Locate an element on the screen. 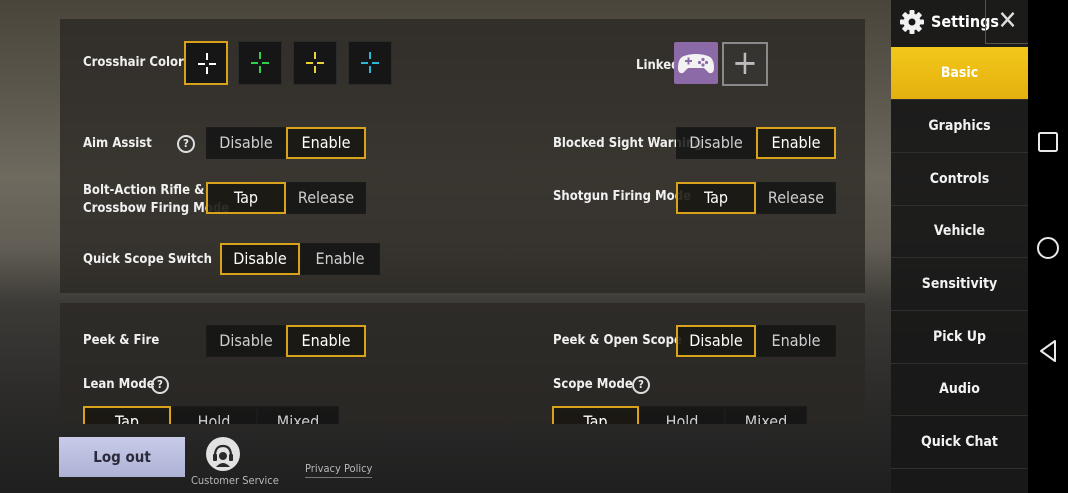 This screenshot has height=493, width=1068. scope-mode-help-icon: ? is located at coordinates (641, 385).